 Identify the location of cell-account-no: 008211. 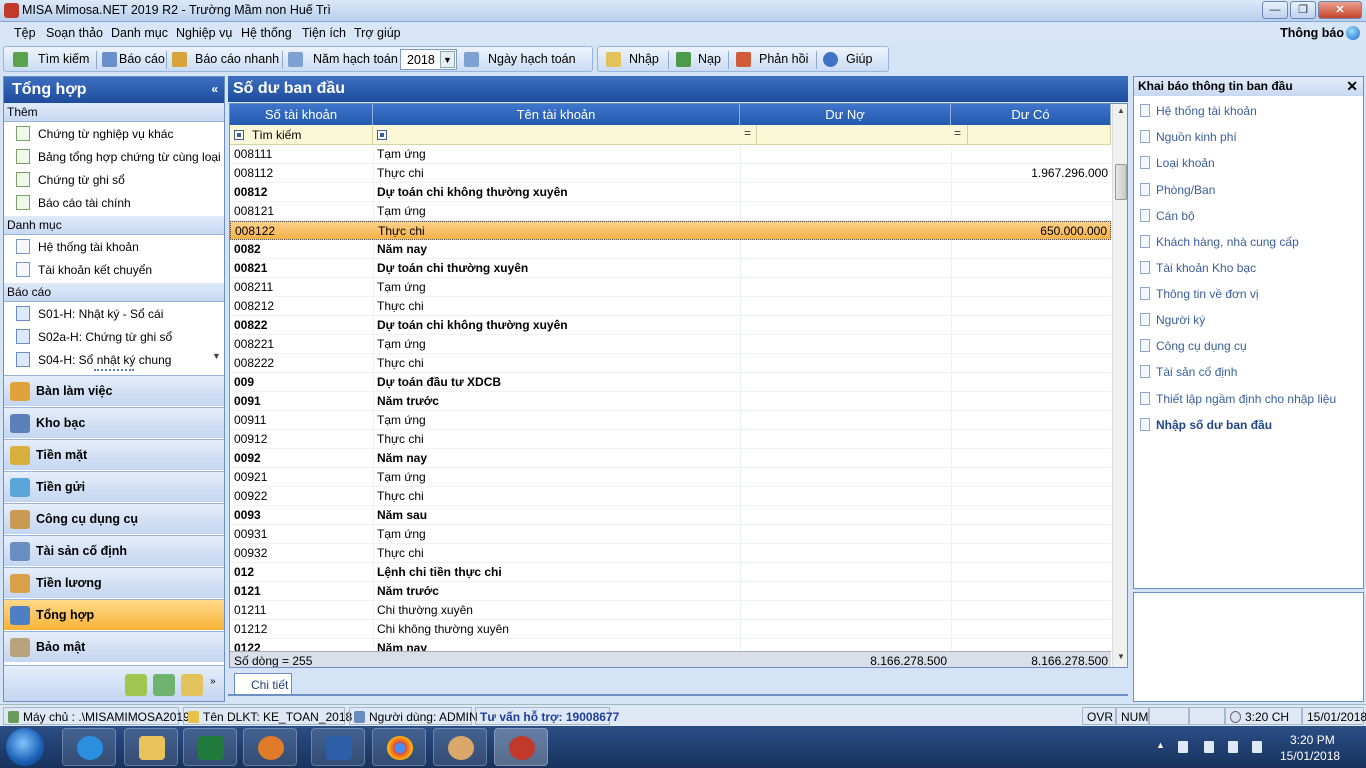
(253, 287).